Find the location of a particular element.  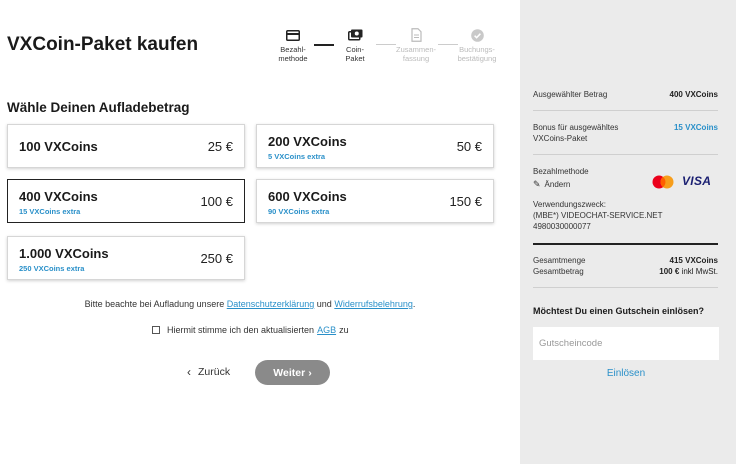

agb-text: Hiermit stimme ich den aktualisierten is located at coordinates (241, 330).